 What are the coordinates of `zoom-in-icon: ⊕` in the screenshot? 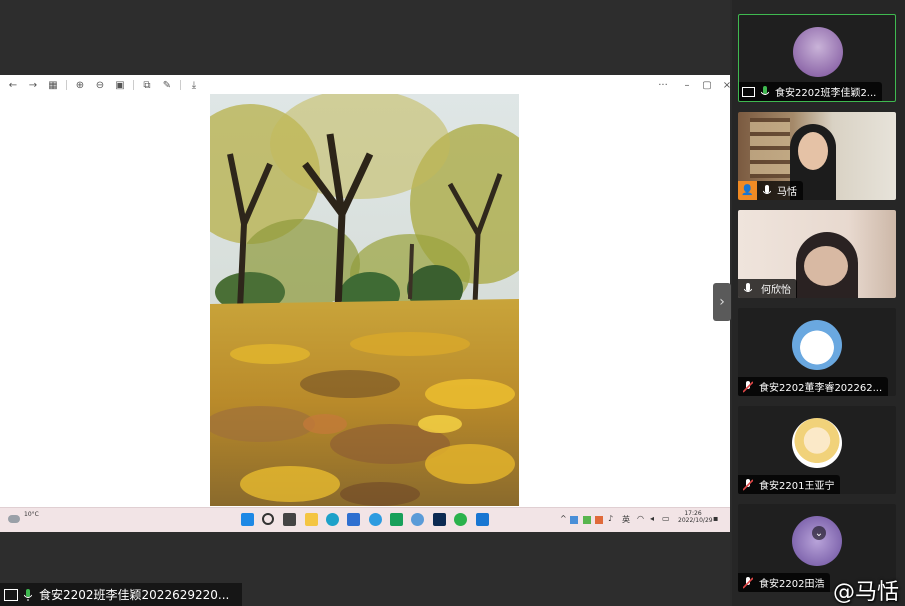 It's located at (80, 85).